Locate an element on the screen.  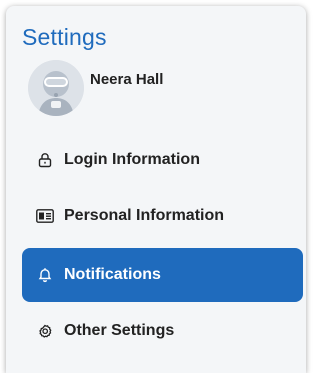
menu-item-other-settings: Other Settings is located at coordinates (162, 331).